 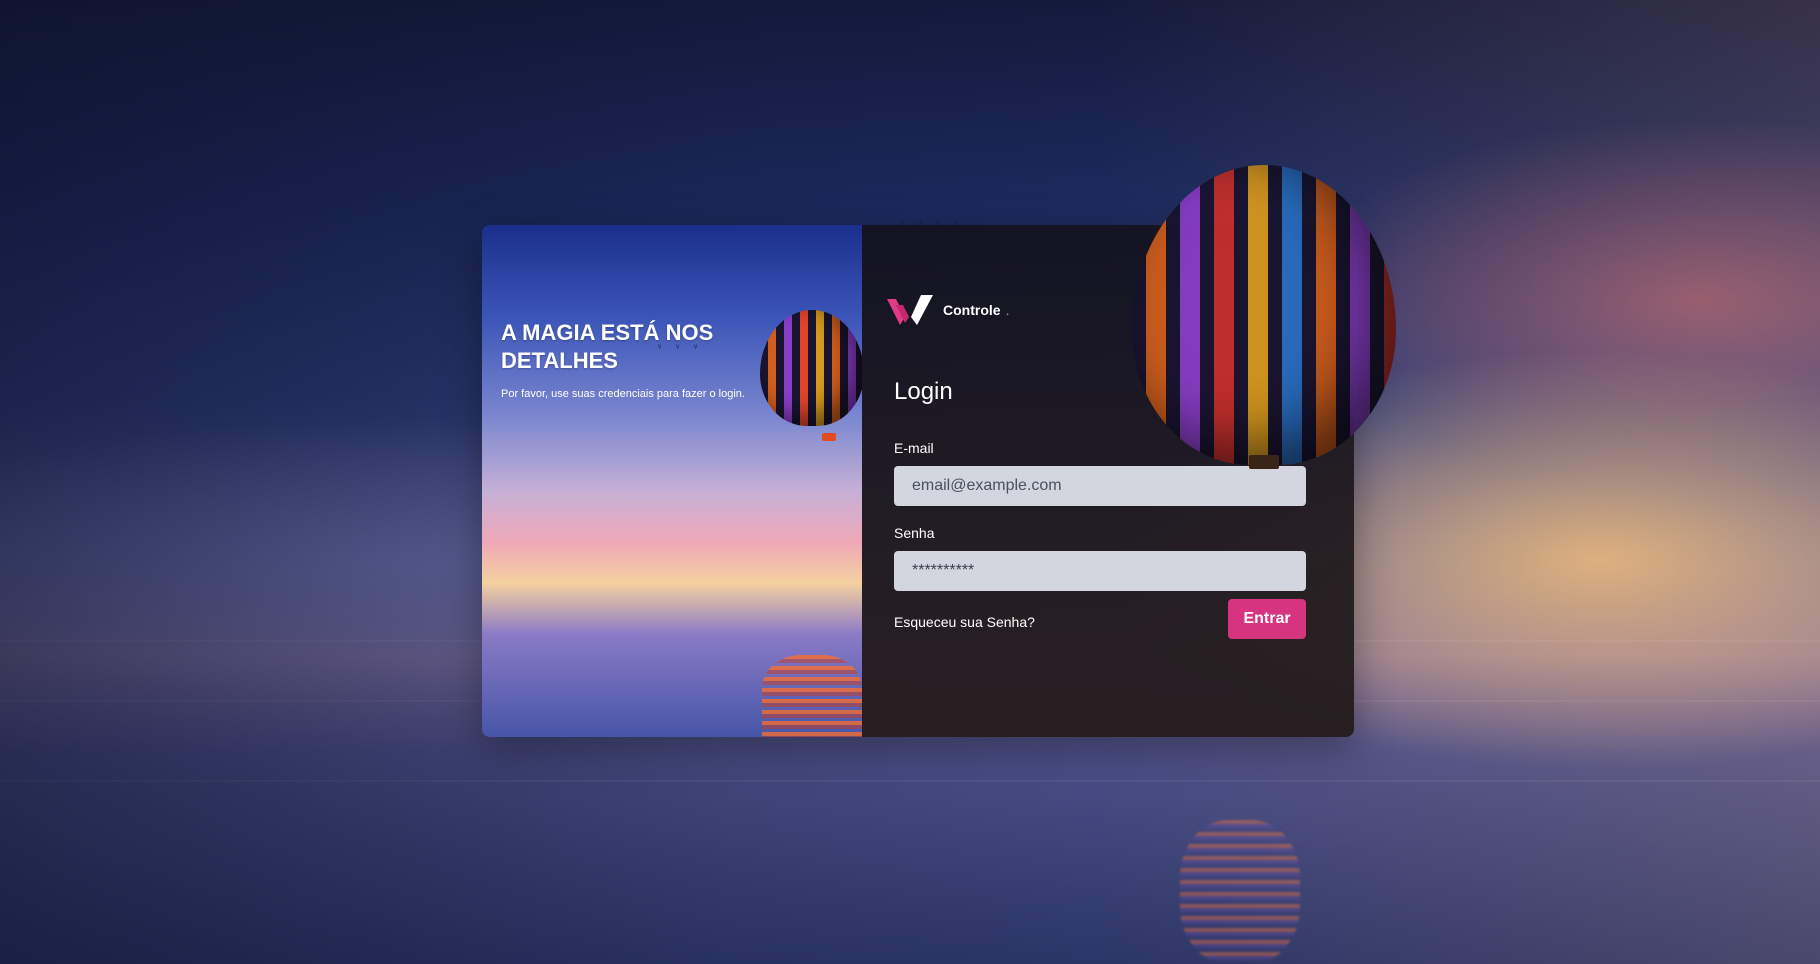 I want to click on water-line, so click(x=910, y=781).